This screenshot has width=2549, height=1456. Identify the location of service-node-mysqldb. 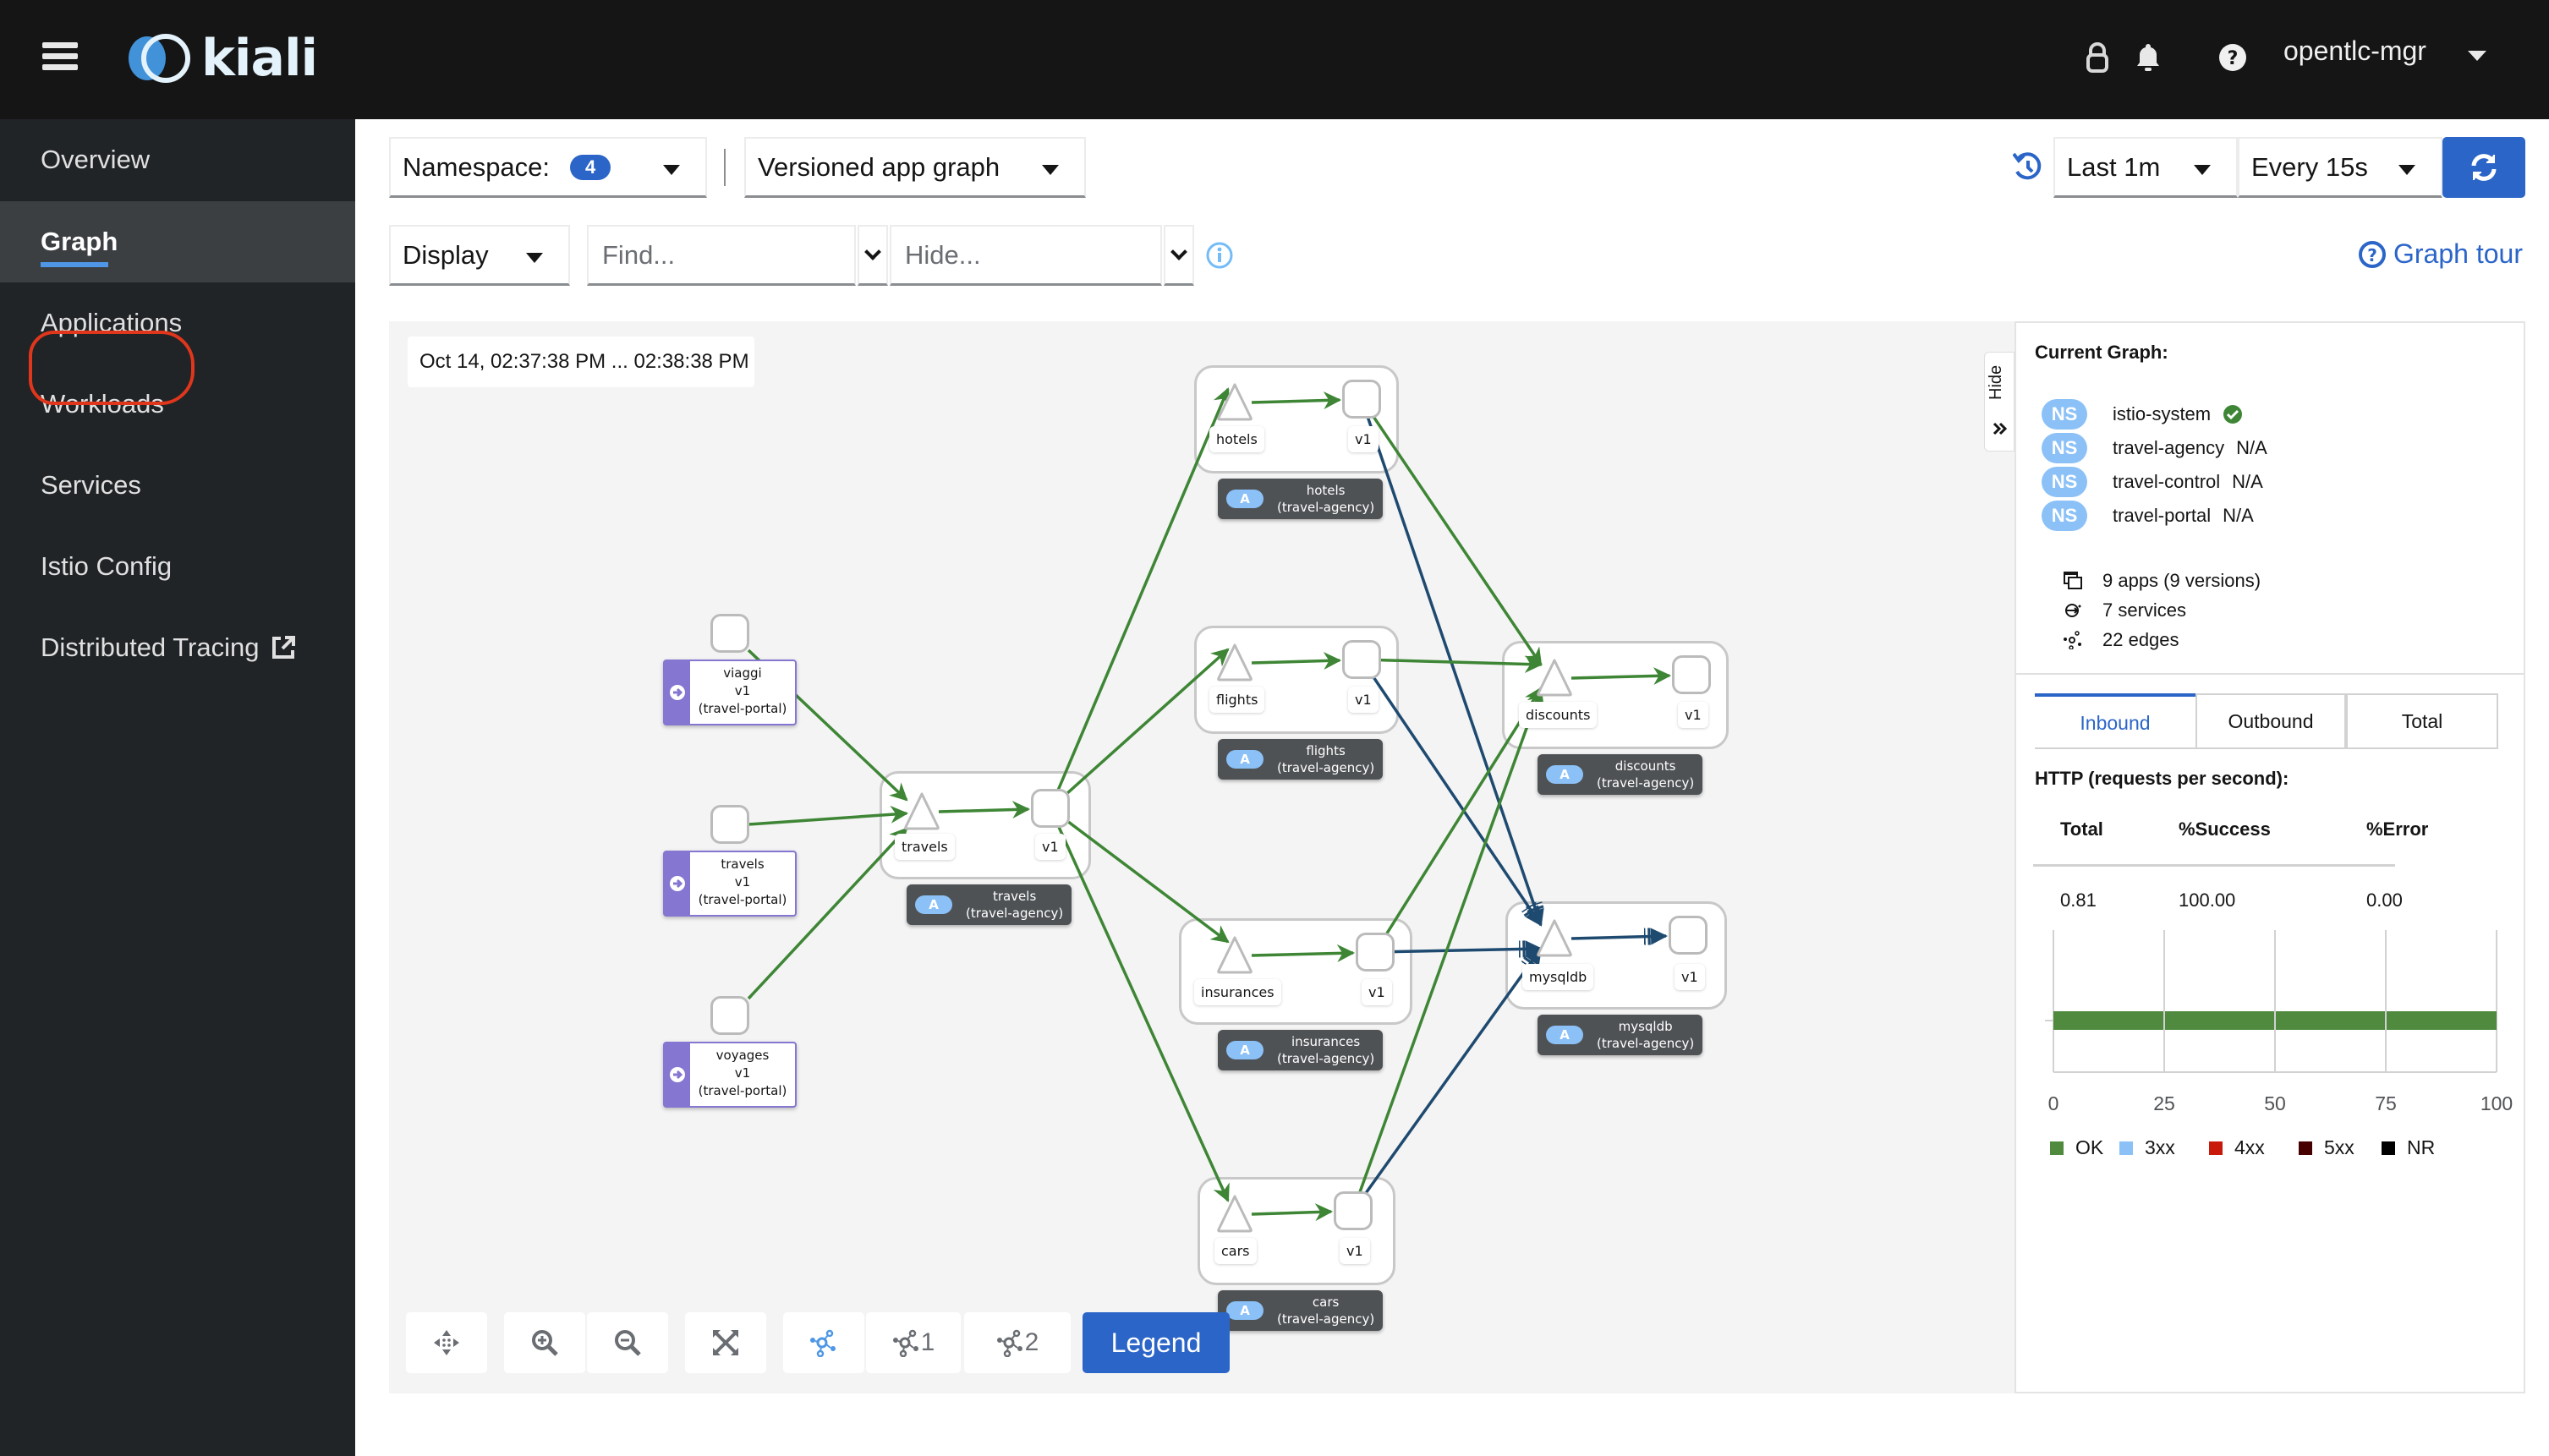
(1554, 940).